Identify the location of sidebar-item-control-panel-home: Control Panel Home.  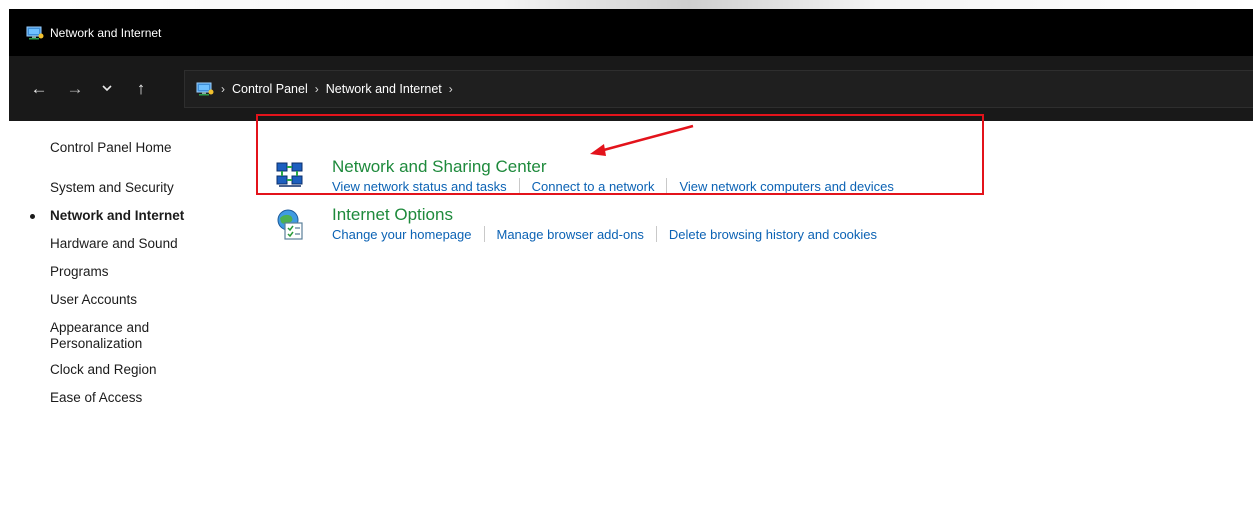
(111, 148).